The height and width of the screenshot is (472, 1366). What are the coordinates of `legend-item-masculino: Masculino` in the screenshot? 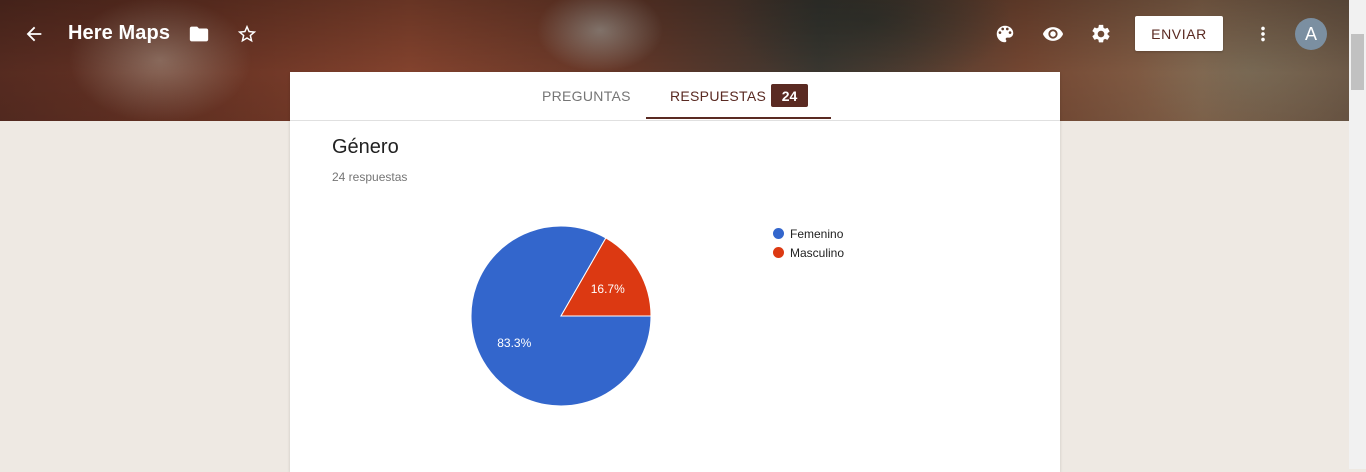 It's located at (808, 252).